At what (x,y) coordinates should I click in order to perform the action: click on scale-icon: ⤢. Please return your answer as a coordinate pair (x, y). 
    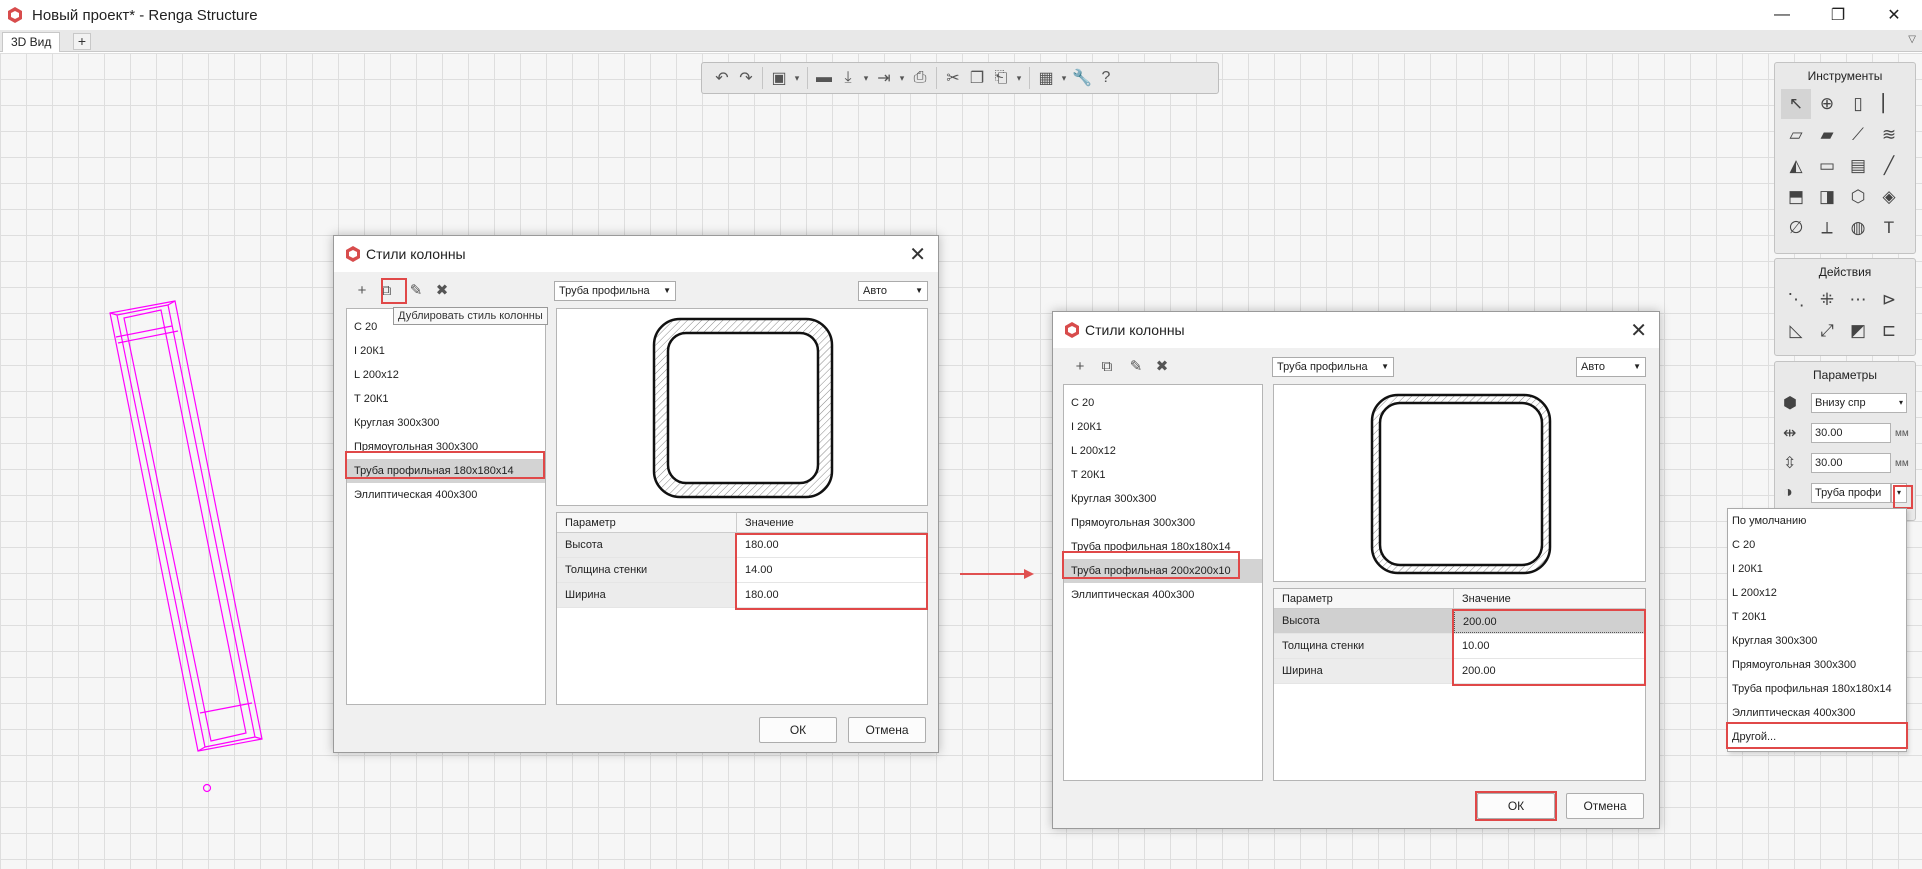
    Looking at the image, I should click on (1827, 331).